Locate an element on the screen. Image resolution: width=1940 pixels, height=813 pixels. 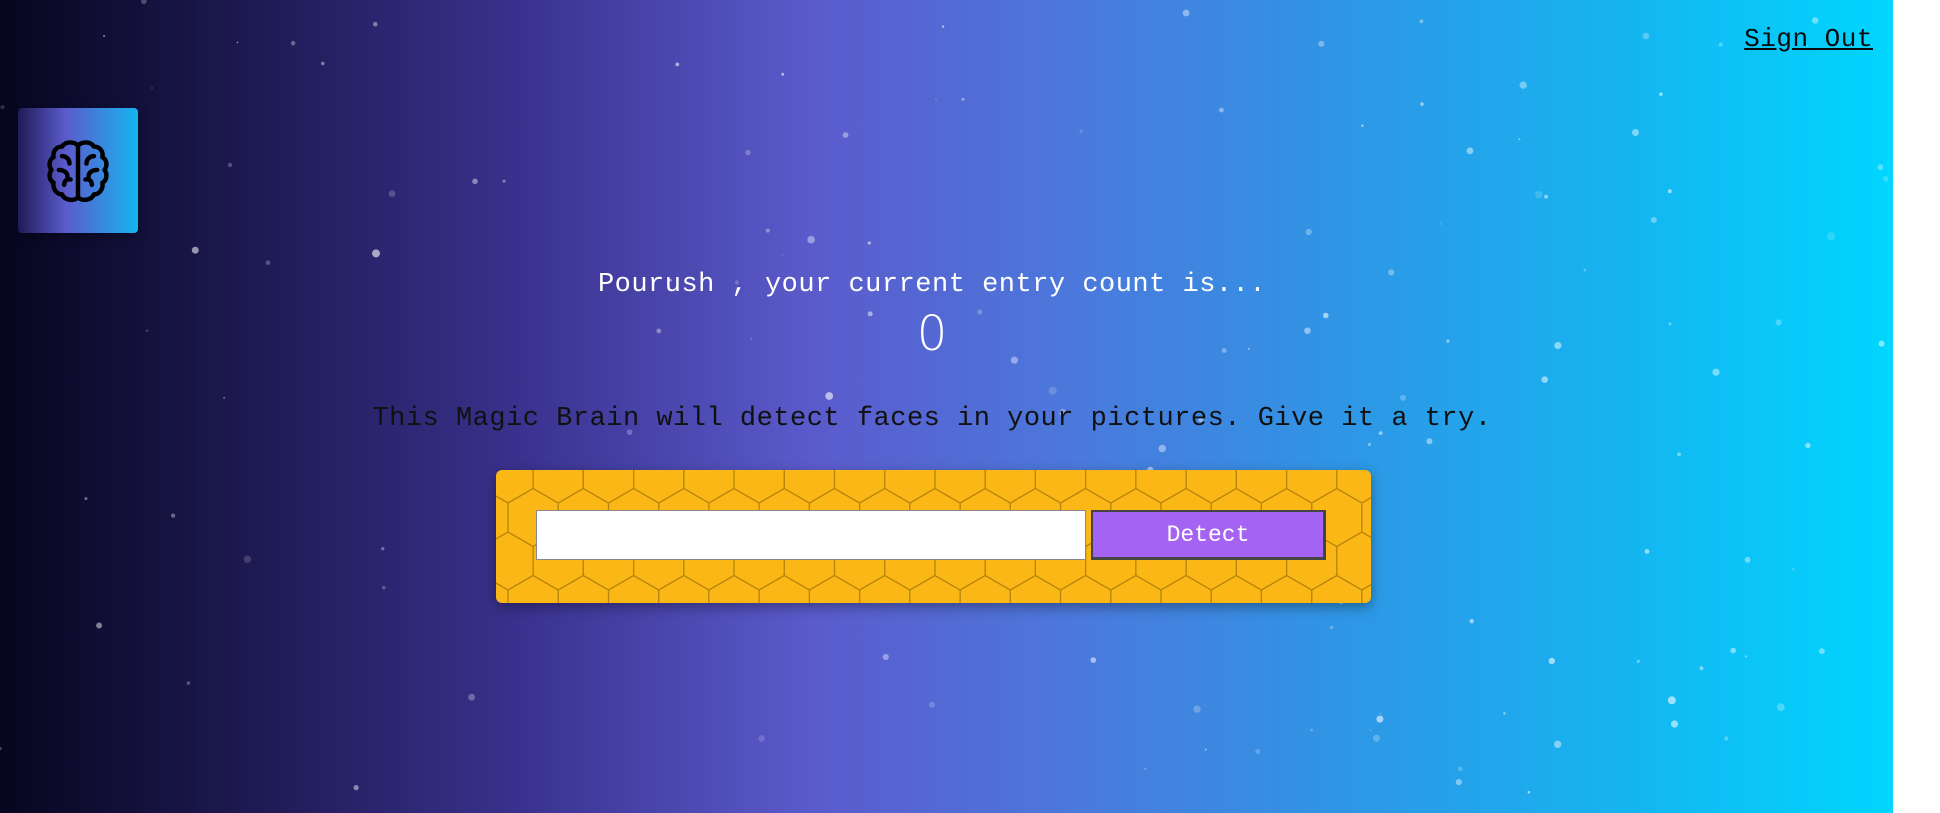
detect-button: Detect is located at coordinates (1208, 535).